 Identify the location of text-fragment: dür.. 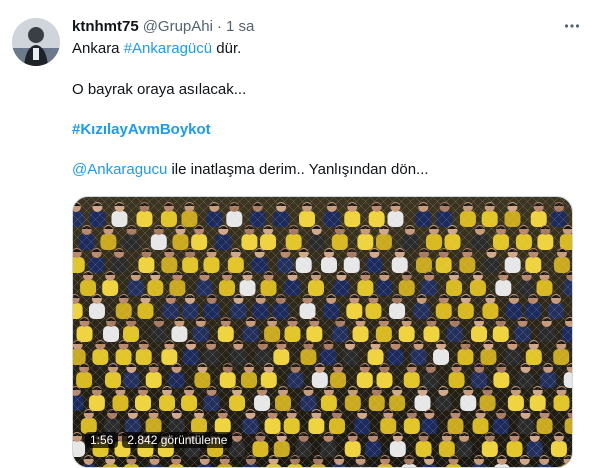
(227, 48).